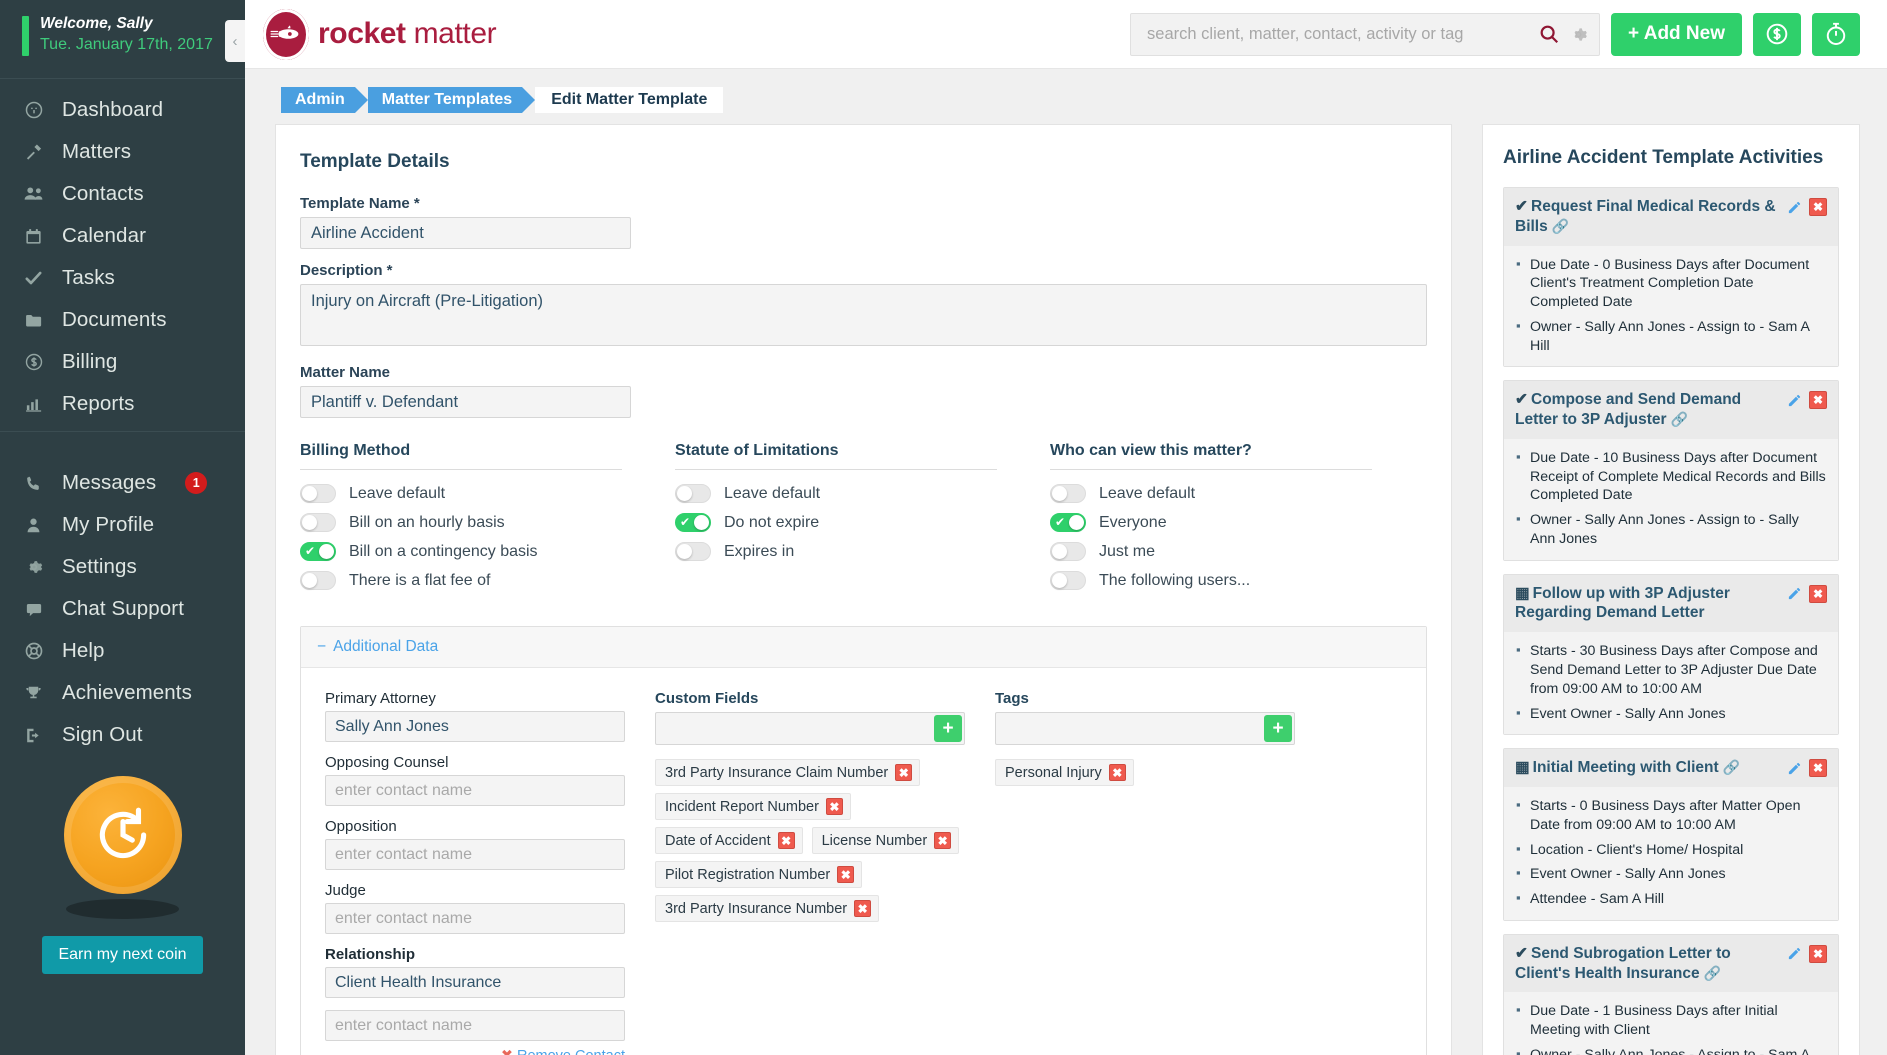  What do you see at coordinates (122, 194) in the screenshot?
I see `sidebar-item-contacts: Contacts` at bounding box center [122, 194].